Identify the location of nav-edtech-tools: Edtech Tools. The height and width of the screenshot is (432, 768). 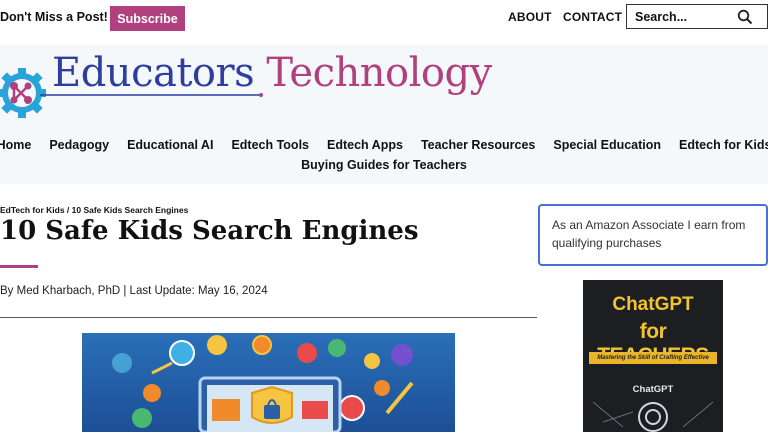
(270, 145).